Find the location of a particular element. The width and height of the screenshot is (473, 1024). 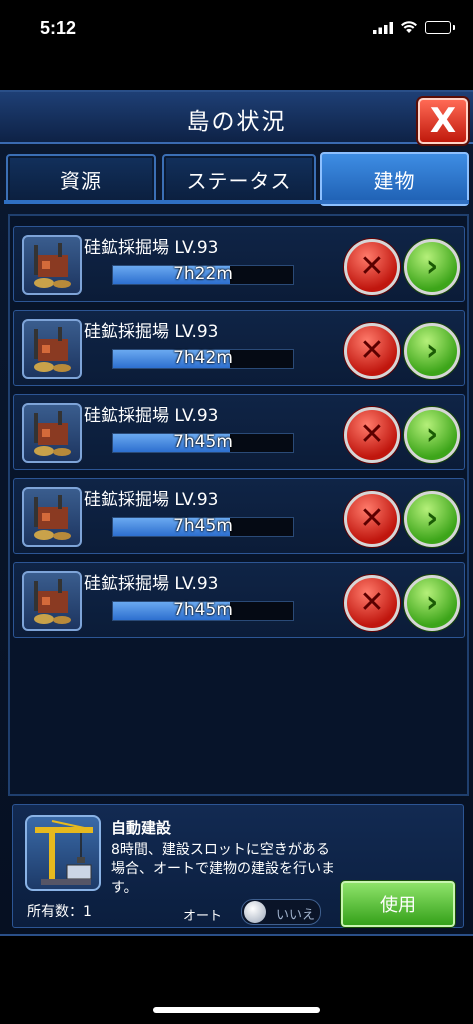

title-bar: 島の状況 X is located at coordinates (236, 118).